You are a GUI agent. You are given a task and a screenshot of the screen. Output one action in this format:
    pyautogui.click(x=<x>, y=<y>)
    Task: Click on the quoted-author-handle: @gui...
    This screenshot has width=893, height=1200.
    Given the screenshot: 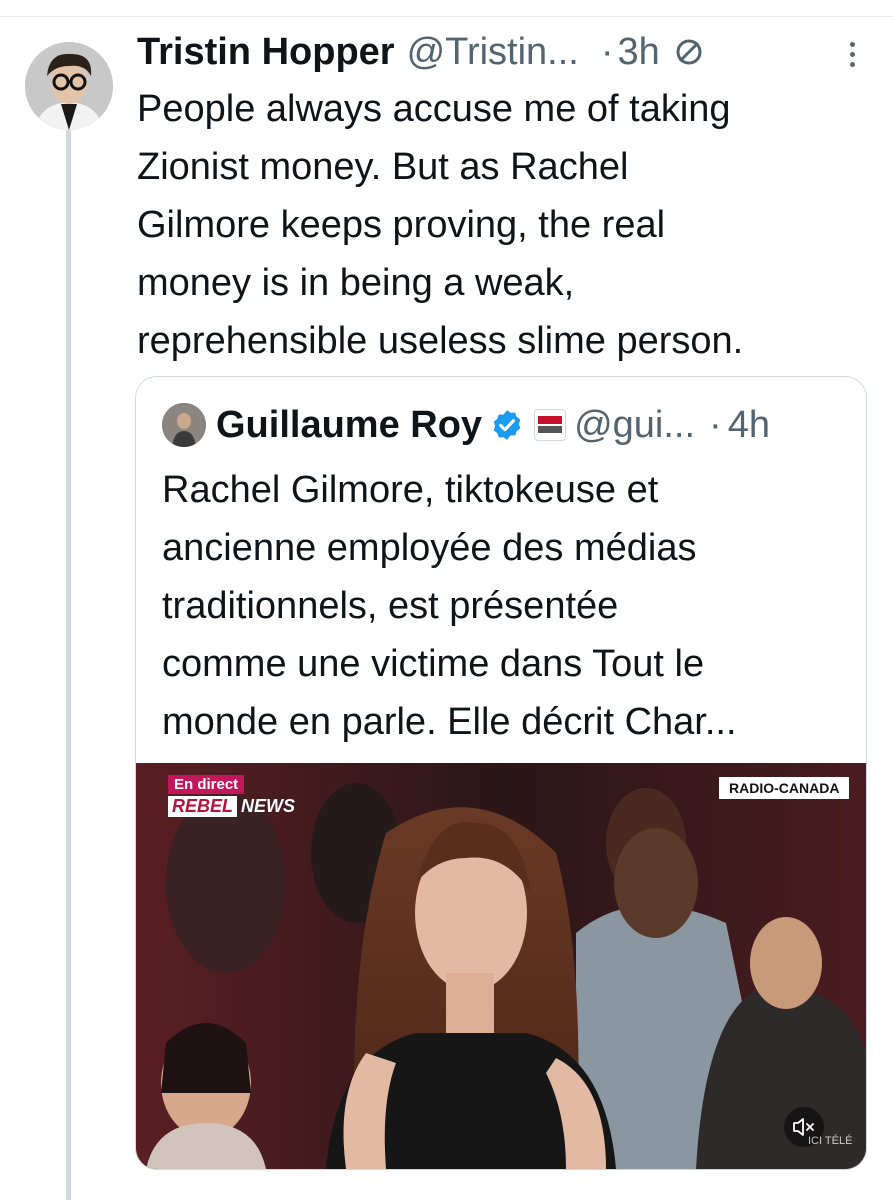 What is the action you would take?
    pyautogui.click(x=634, y=425)
    